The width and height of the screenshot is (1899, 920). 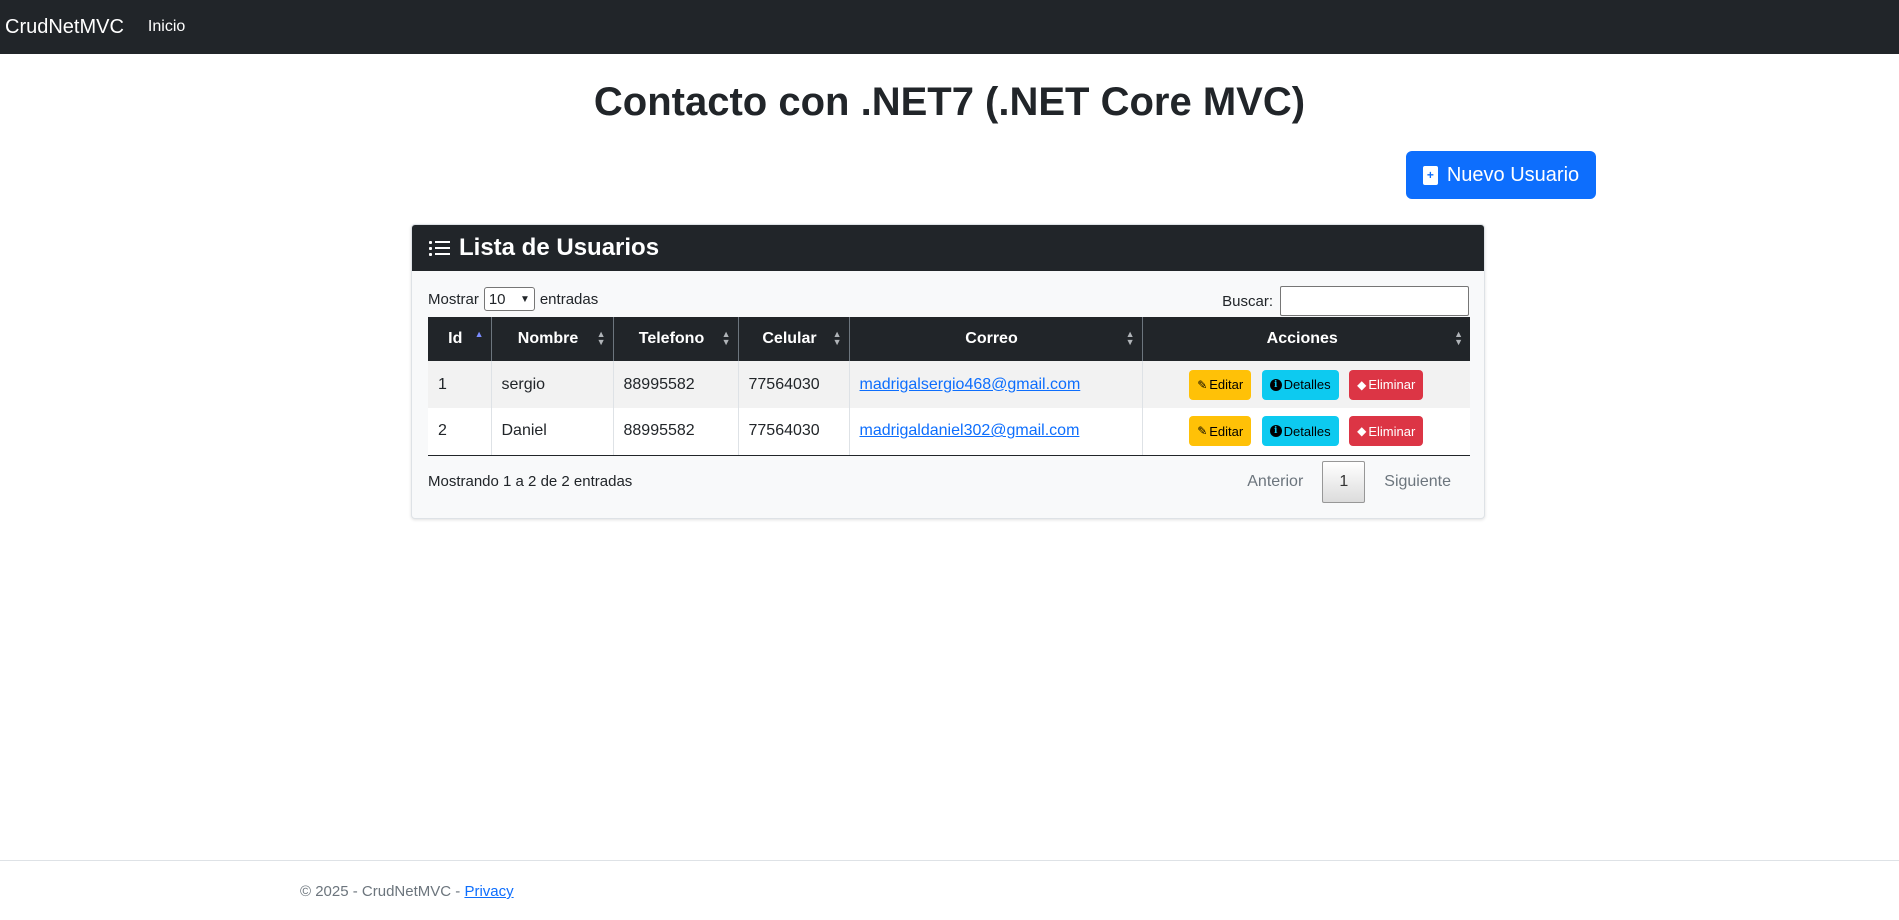 I want to click on cell-nombre: sergio, so click(x=552, y=384).